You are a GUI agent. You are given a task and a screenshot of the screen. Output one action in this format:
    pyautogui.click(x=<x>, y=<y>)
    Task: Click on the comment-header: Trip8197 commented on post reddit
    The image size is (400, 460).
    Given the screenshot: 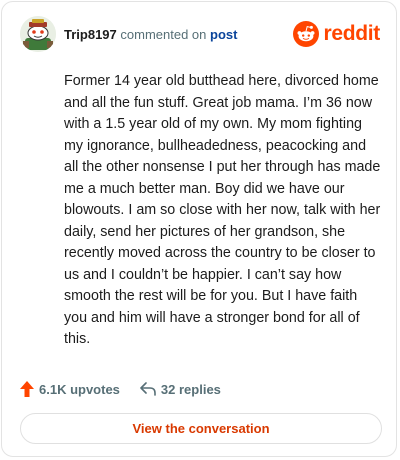 What is the action you would take?
    pyautogui.click(x=200, y=36)
    